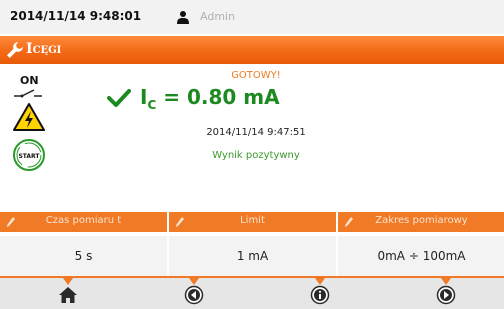 Image resolution: width=504 pixels, height=309 pixels. Describe the element at coordinates (29, 117) in the screenshot. I see `high-voltage-warning-icon` at that location.